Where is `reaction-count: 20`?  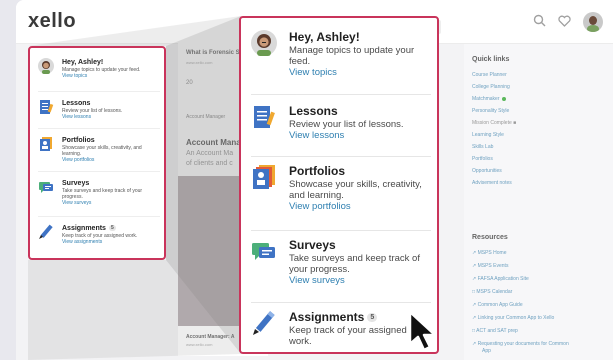 reaction-count: 20 is located at coordinates (189, 83).